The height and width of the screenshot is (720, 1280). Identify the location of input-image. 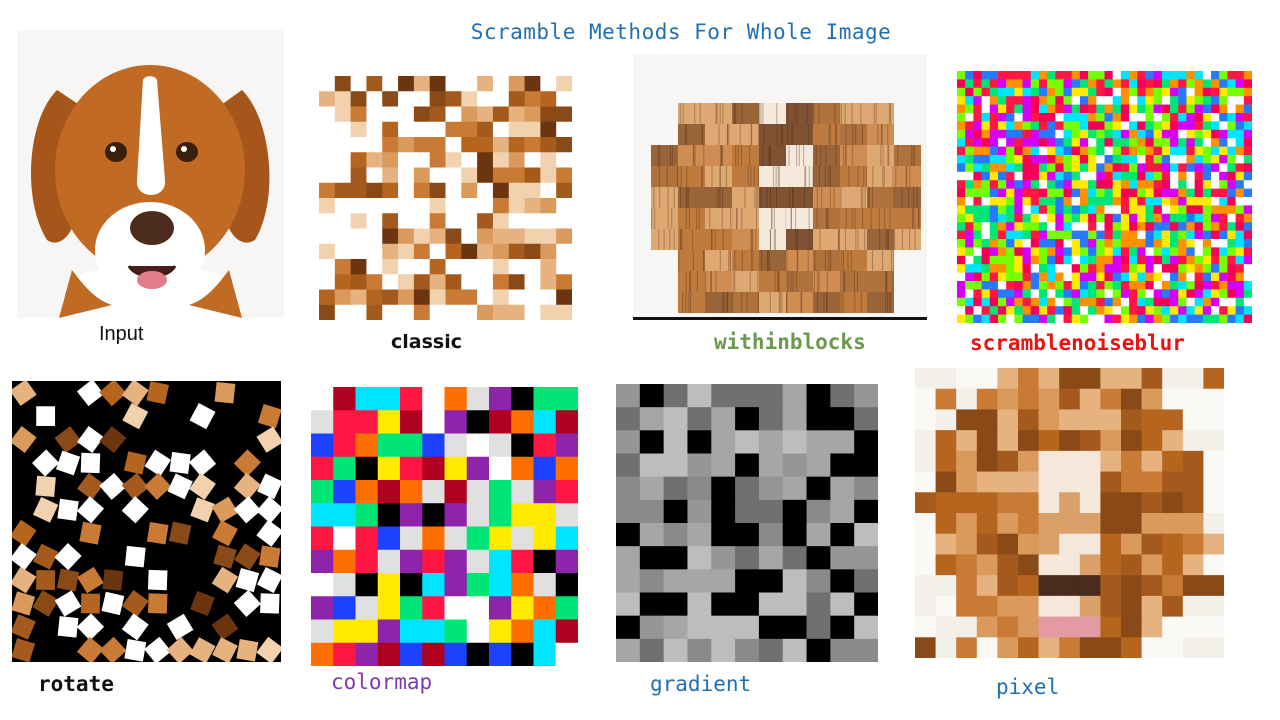
(150, 174).